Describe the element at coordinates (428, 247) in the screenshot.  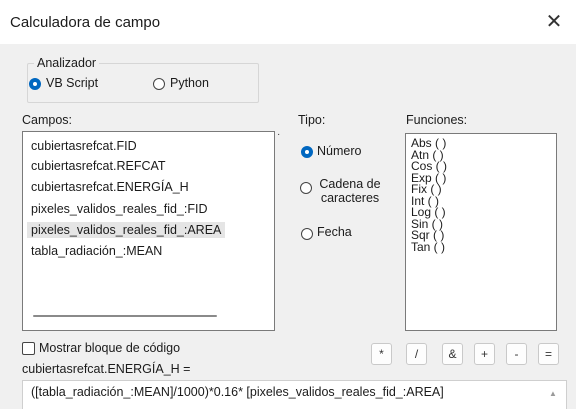
I see `function-item: Tan ( )` at that location.